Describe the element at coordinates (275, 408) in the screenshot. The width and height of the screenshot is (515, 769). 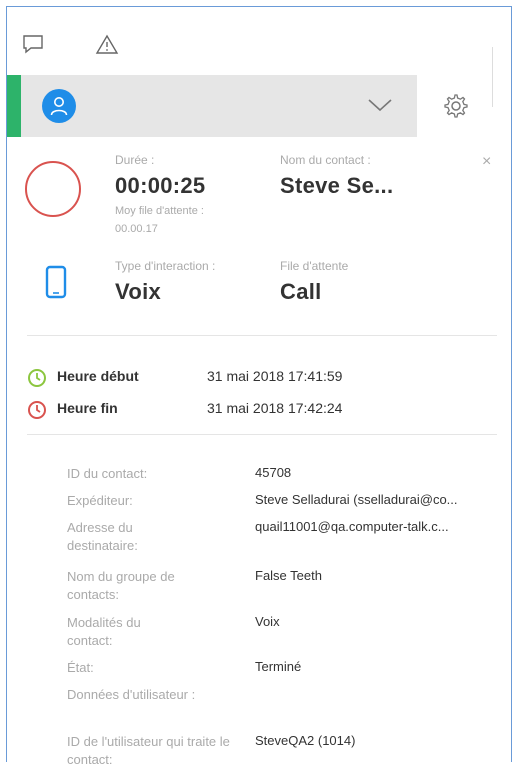
I see `end-time-value: 31 mai 2018 17:42:24` at that location.